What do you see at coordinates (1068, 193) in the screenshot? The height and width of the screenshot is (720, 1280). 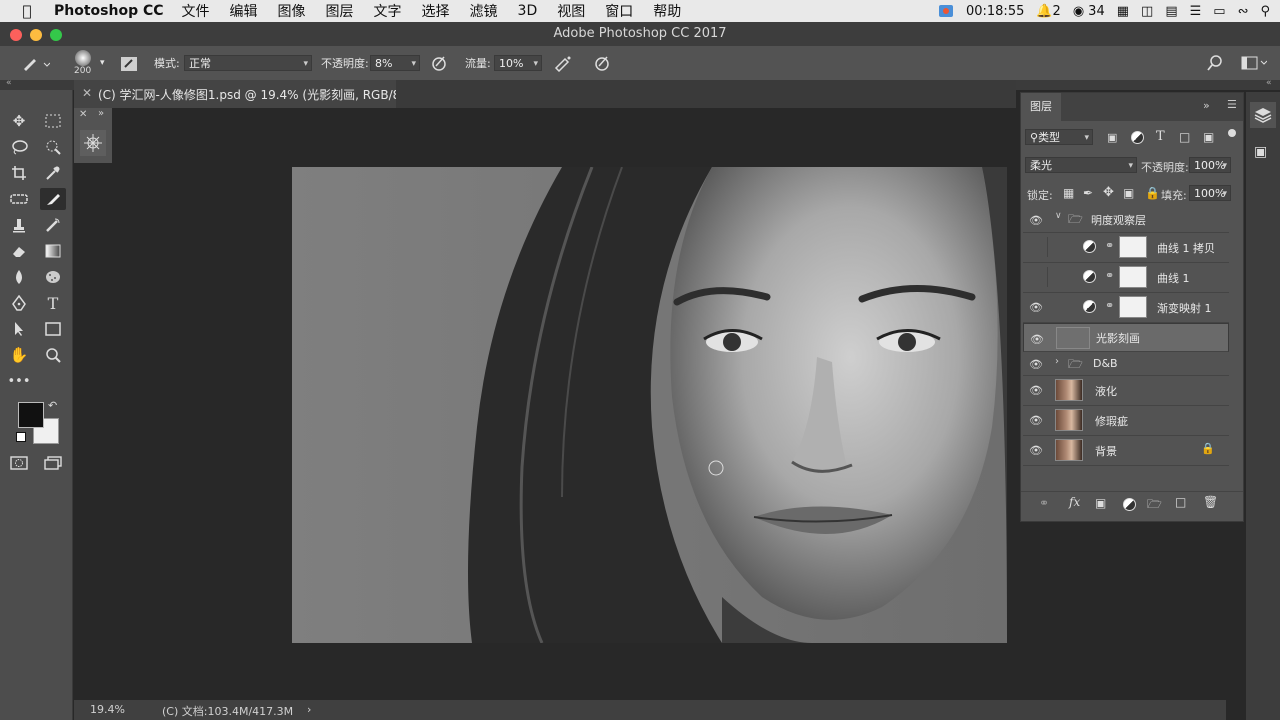 I see `lock-transparent-icon: ▦` at bounding box center [1068, 193].